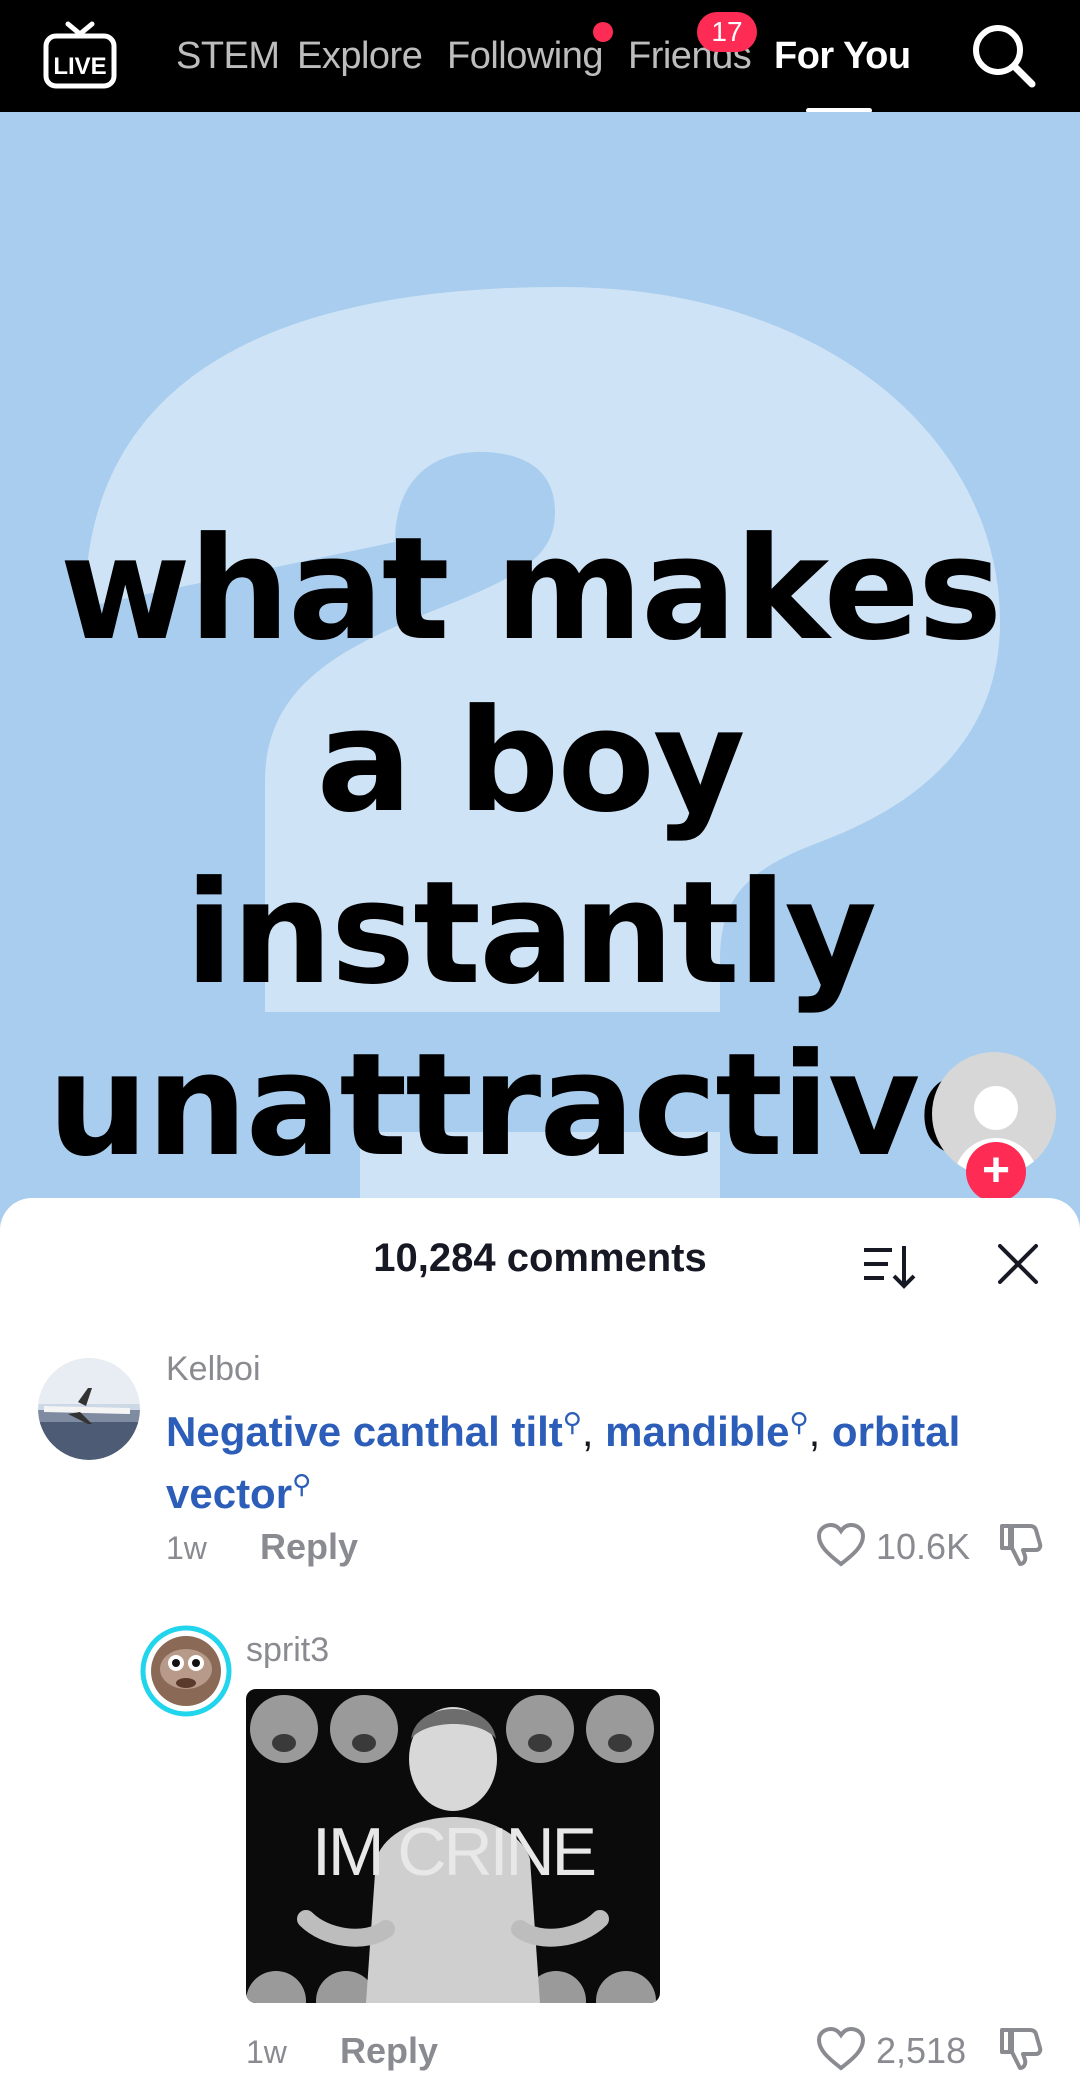 This screenshot has width=1080, height=2089. I want to click on comment-gif-image: IM CRINE, so click(453, 1846).